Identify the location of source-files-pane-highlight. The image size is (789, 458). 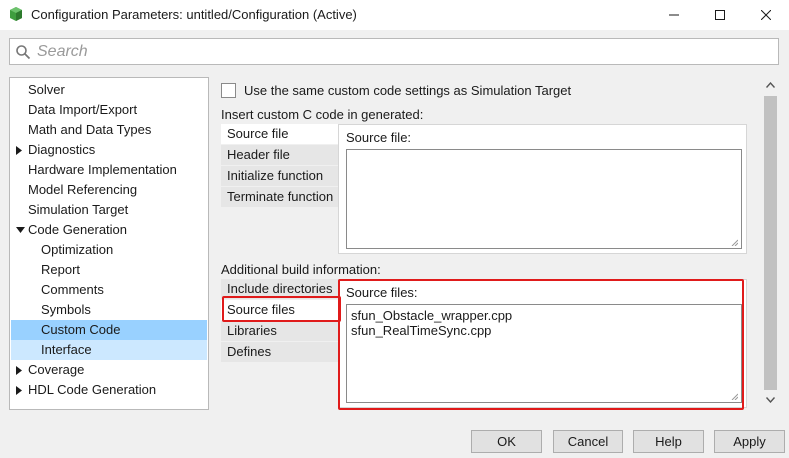
(541, 344).